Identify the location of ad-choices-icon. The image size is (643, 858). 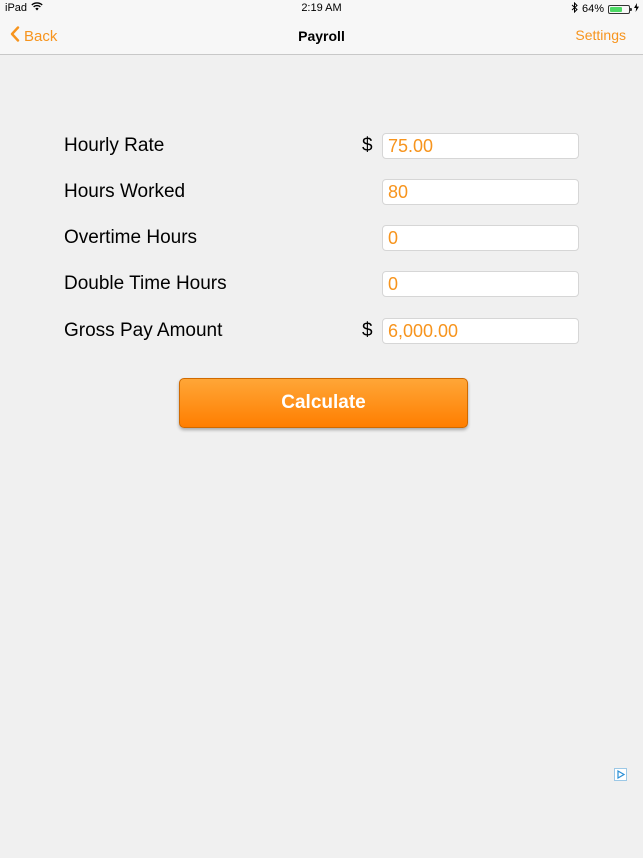
(620, 774).